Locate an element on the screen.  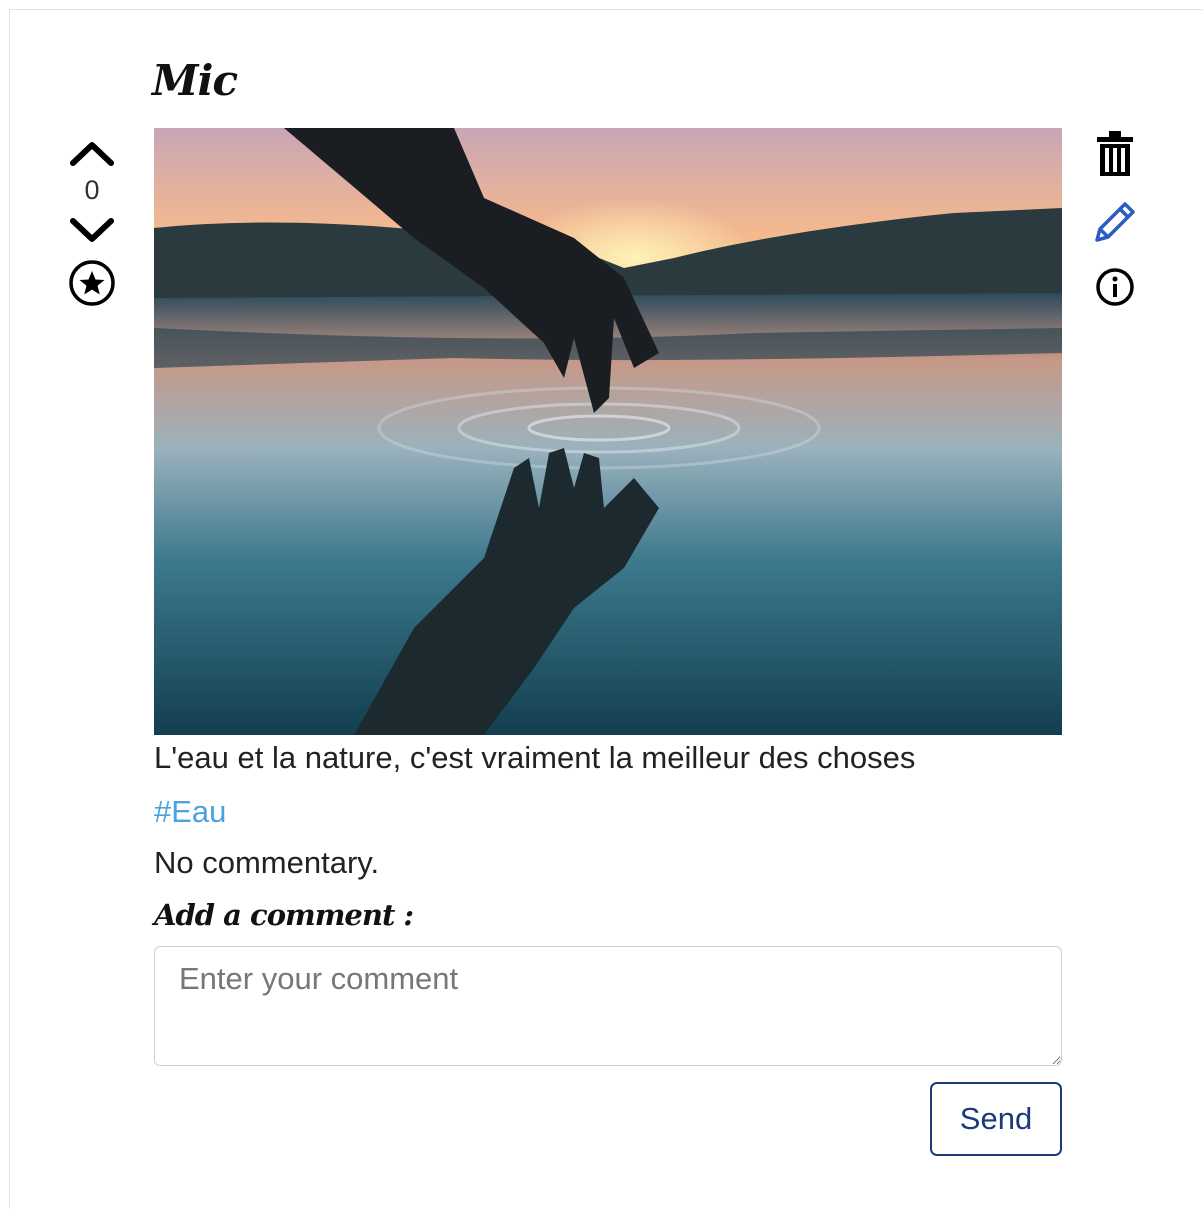
comment-input is located at coordinates (608, 1006).